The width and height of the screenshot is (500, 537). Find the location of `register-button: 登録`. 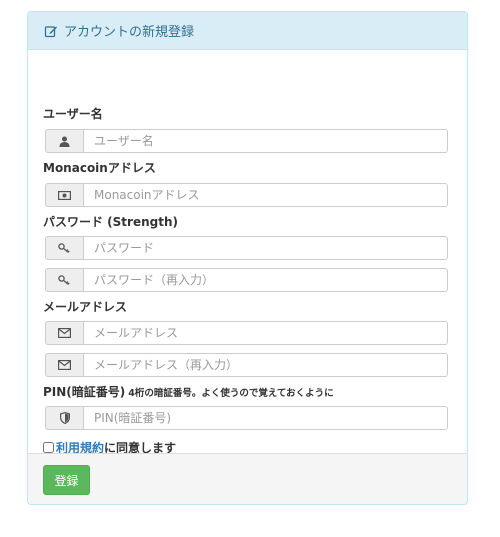

register-button: 登録 is located at coordinates (66, 480).